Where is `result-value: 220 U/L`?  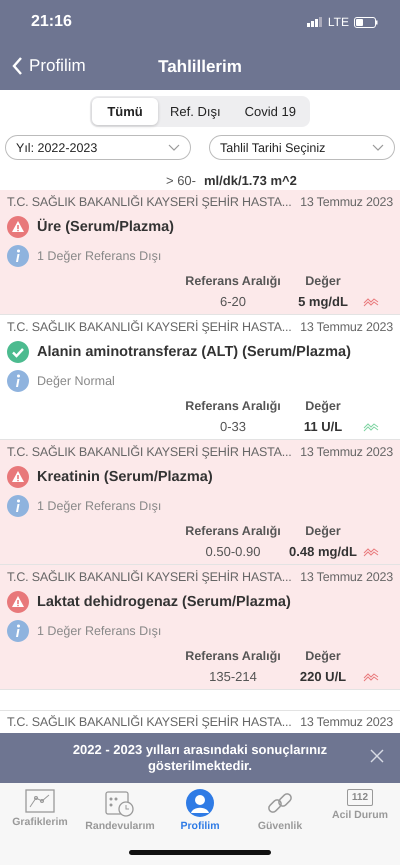
result-value: 220 U/L is located at coordinates (323, 676).